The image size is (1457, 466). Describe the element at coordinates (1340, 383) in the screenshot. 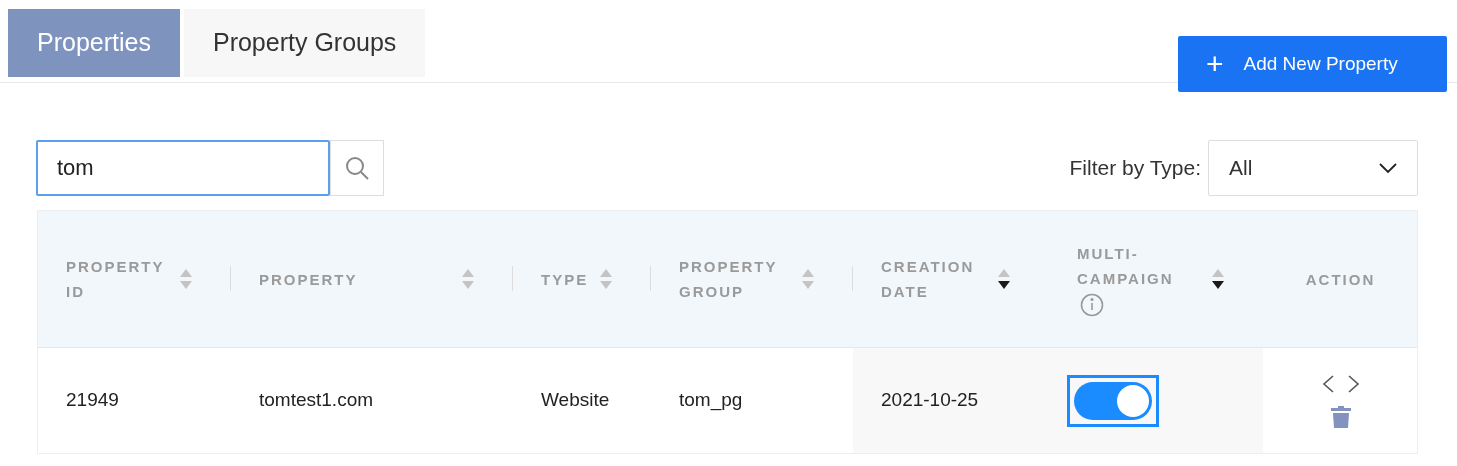

I see `code-icon` at that location.